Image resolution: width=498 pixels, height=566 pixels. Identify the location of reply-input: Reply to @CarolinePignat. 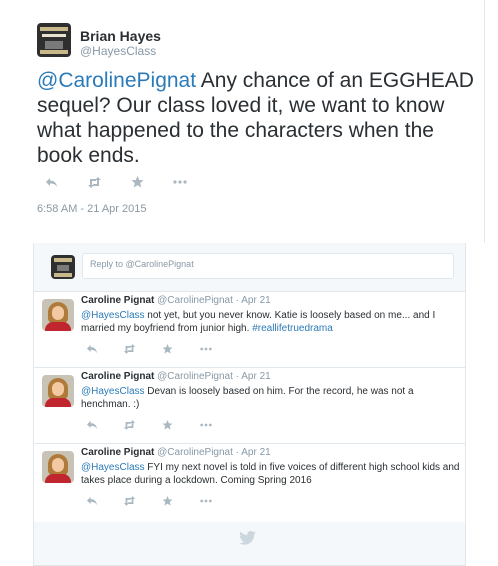
(268, 266).